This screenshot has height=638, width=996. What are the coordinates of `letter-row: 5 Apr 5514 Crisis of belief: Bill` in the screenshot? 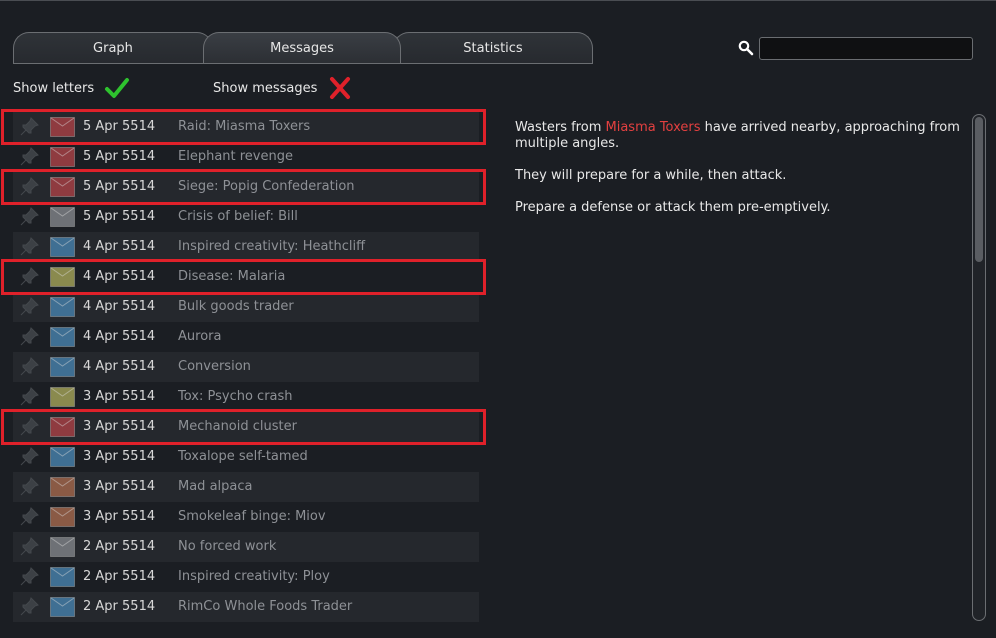 It's located at (246, 217).